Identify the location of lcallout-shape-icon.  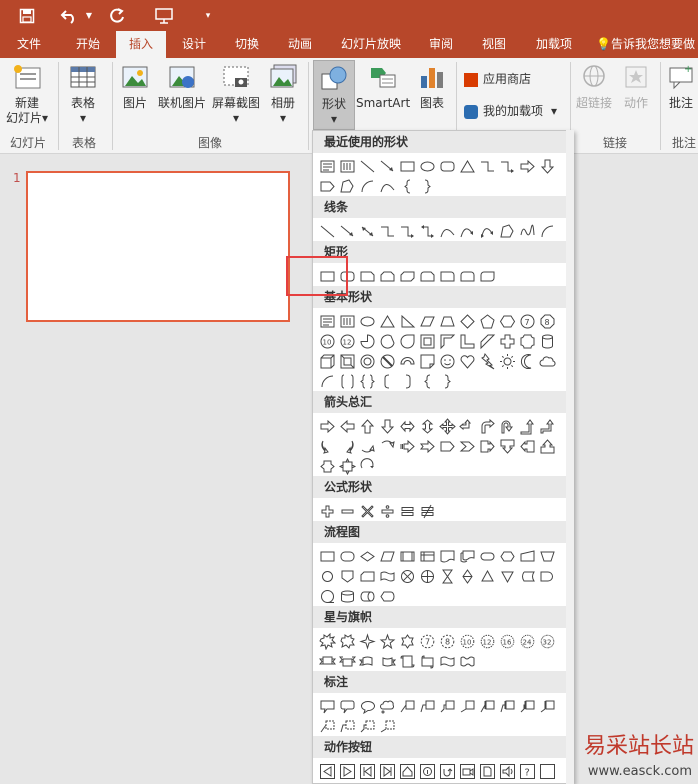
(527, 446).